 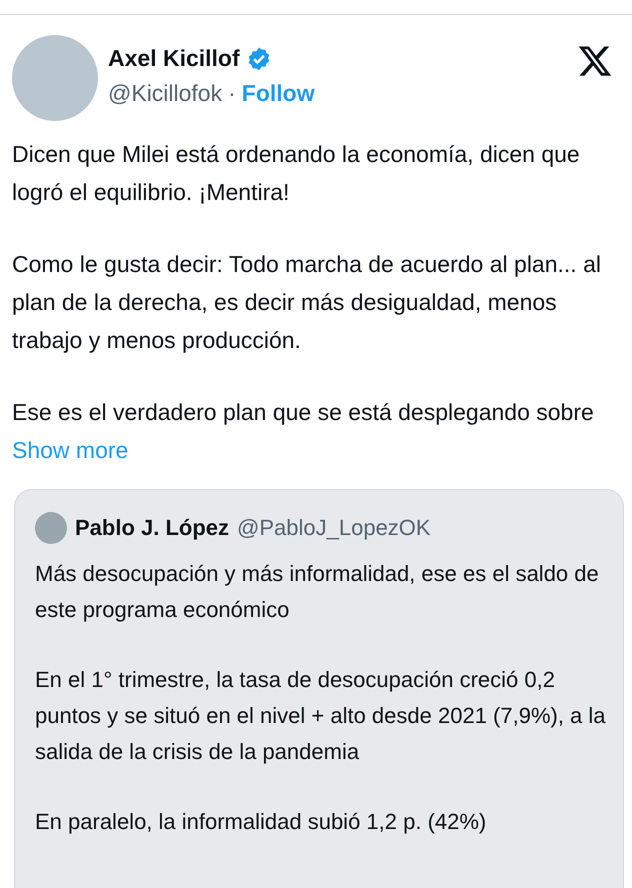 What do you see at coordinates (296, 173) in the screenshot?
I see `tweet-text: Dicen que Milei está ordenando la economía, dicen que logró el equilibrio. ¡Mentira!` at bounding box center [296, 173].